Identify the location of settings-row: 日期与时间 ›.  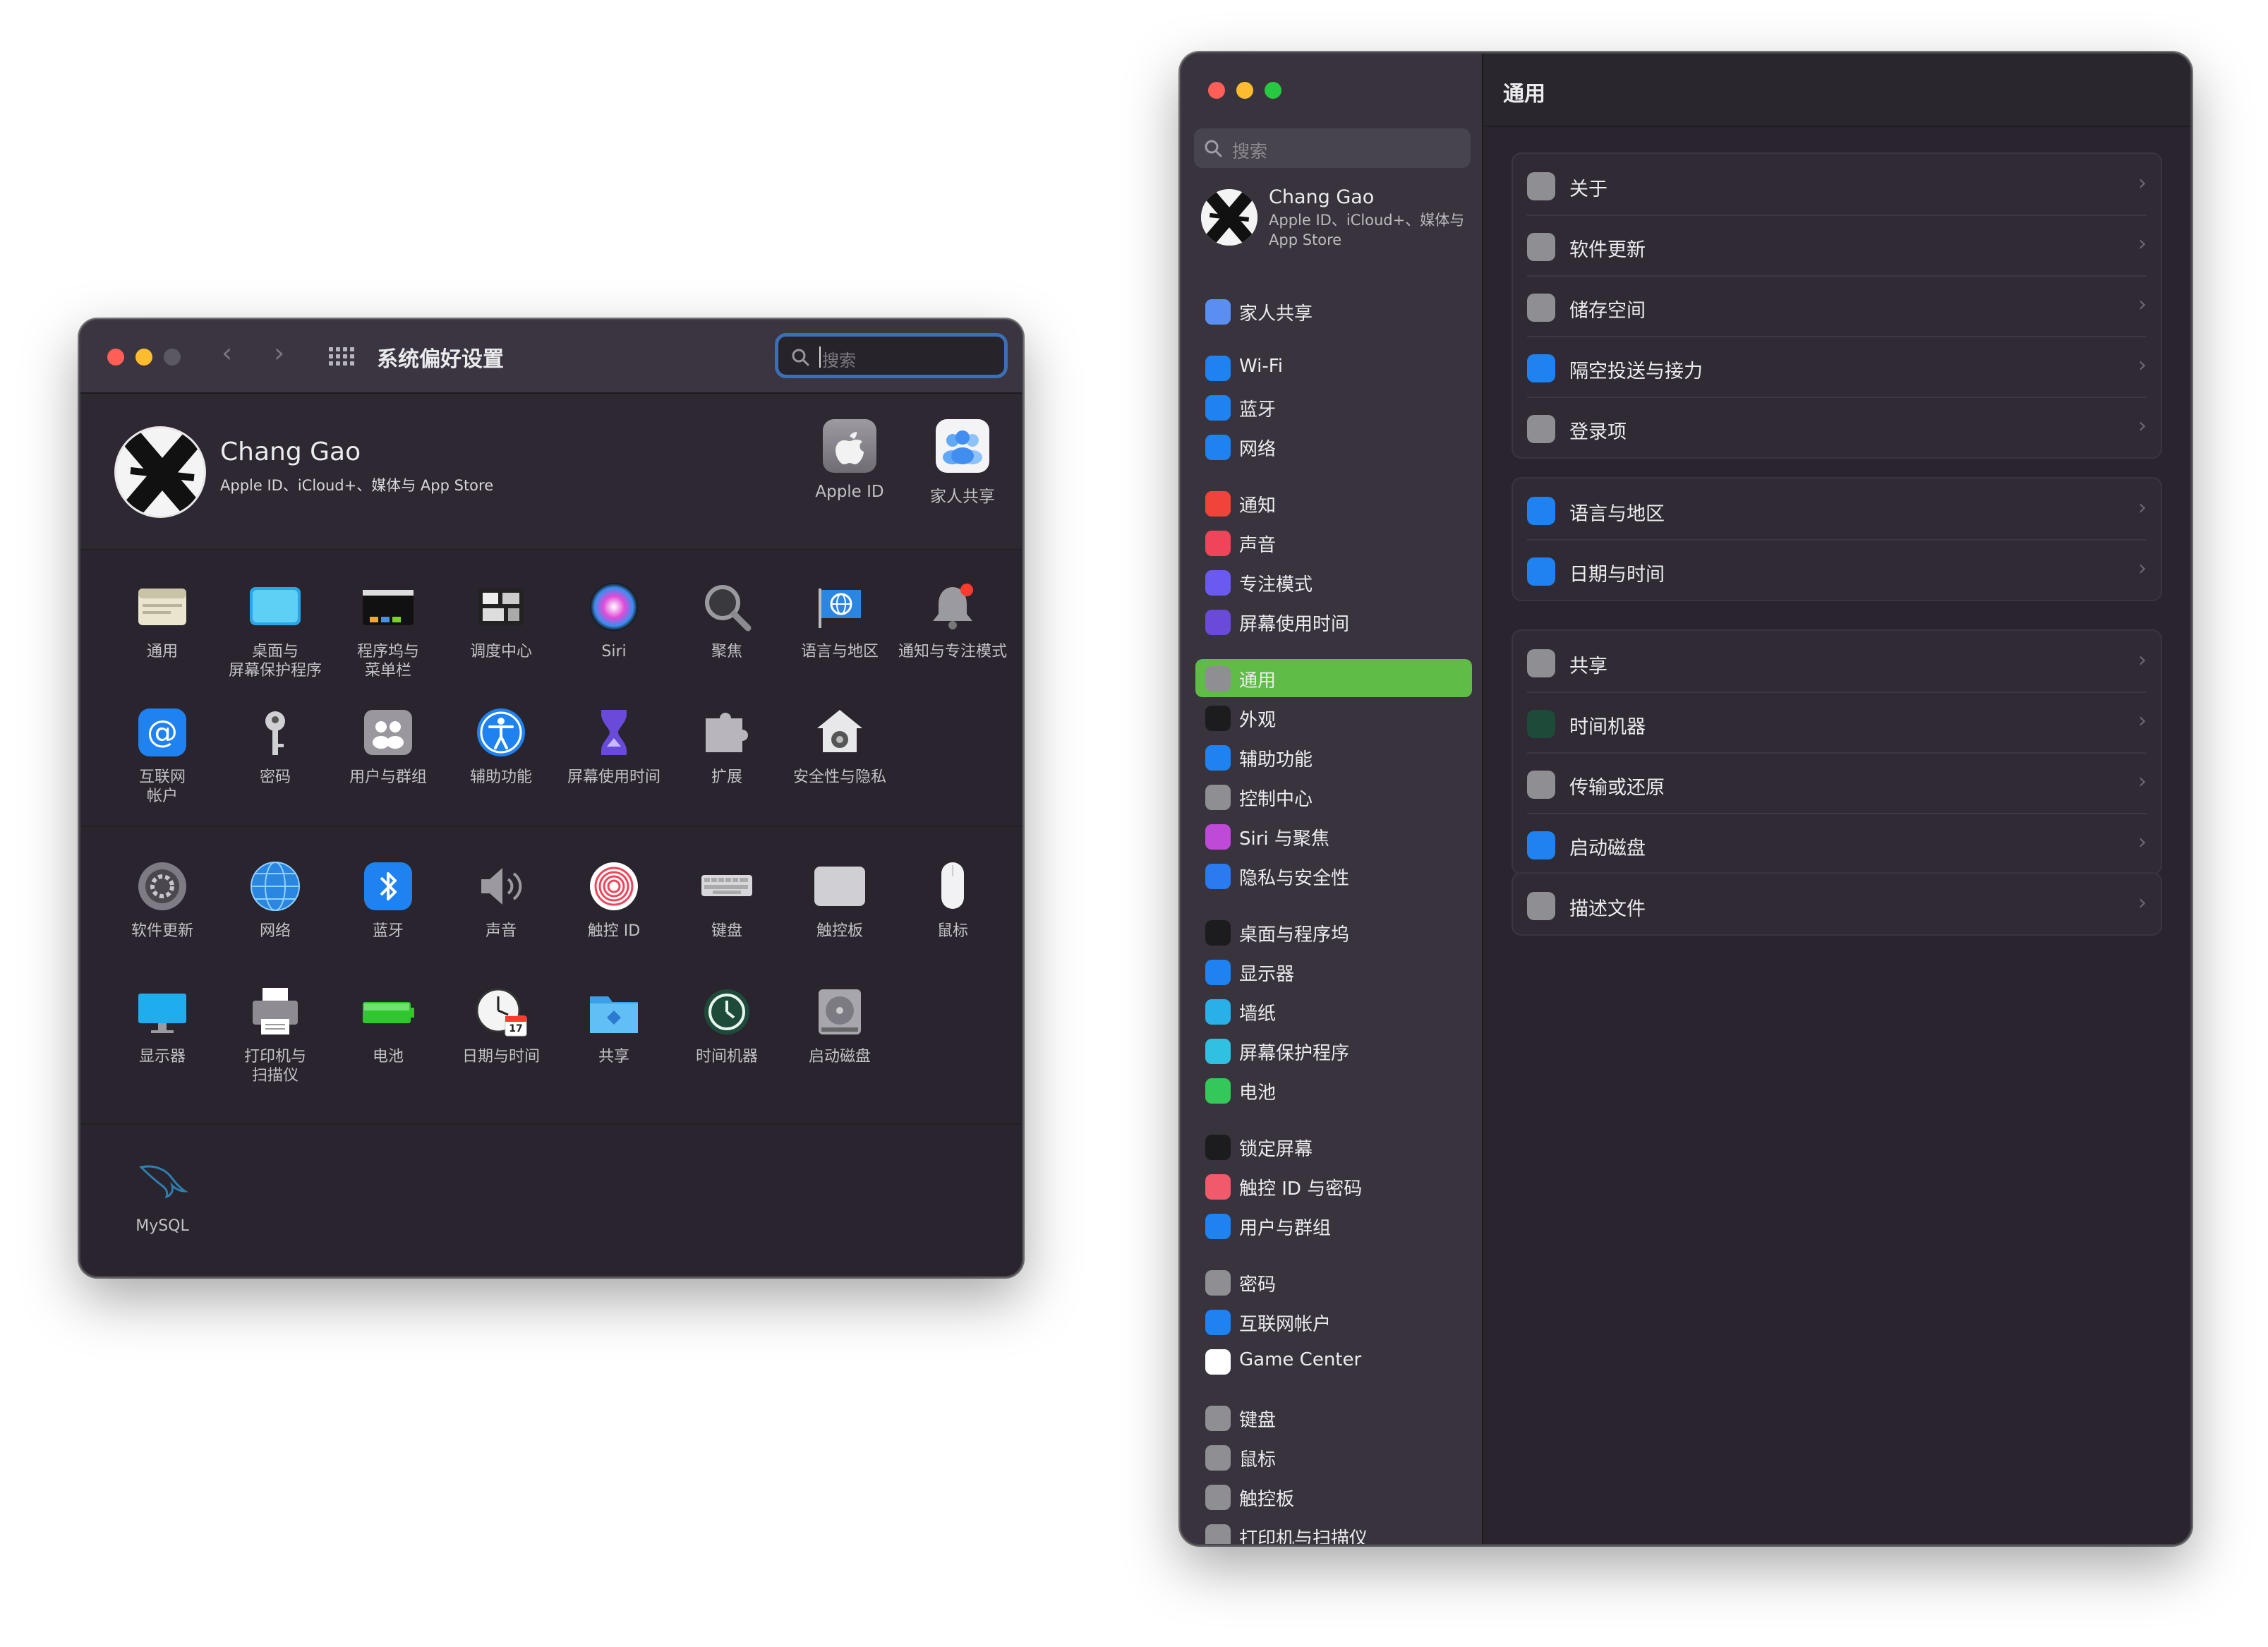
(1837, 571).